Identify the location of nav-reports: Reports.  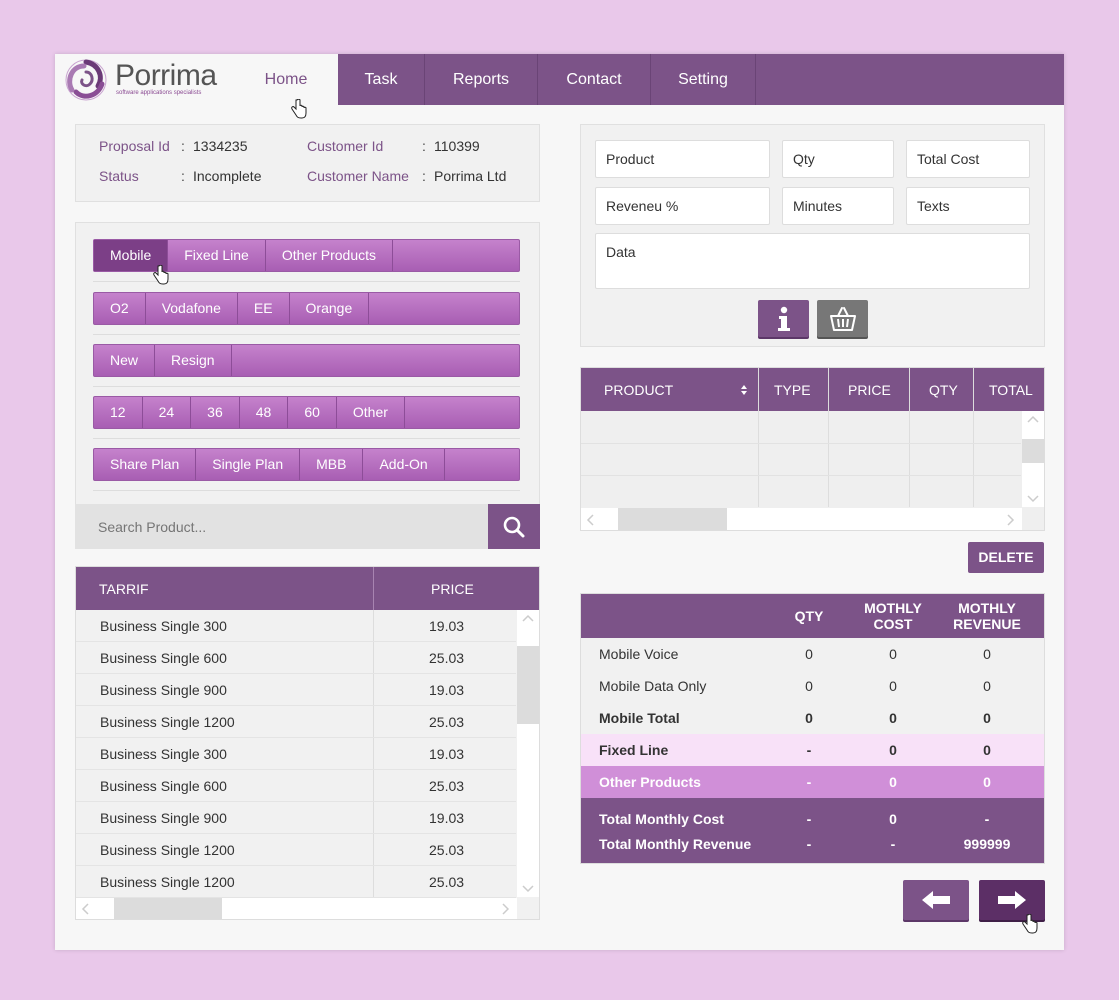
(481, 79).